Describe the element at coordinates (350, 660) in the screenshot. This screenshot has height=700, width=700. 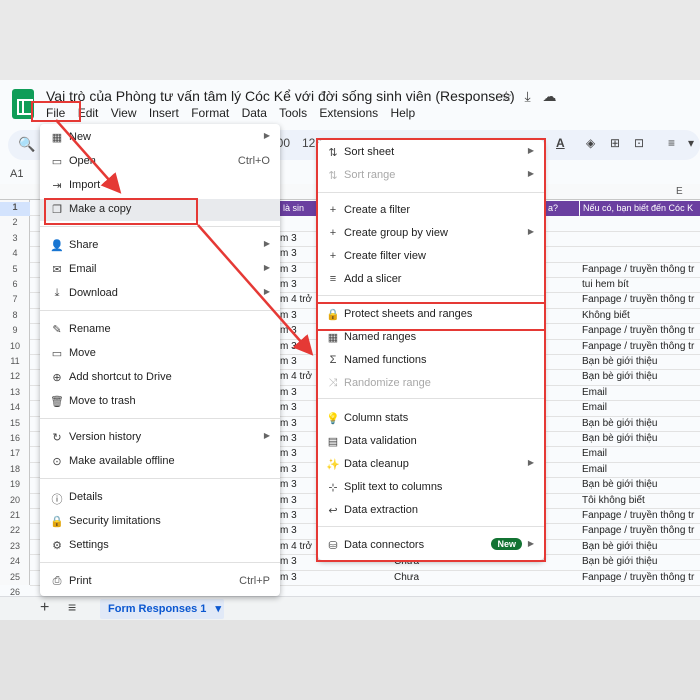
I see `bottom-margin` at that location.